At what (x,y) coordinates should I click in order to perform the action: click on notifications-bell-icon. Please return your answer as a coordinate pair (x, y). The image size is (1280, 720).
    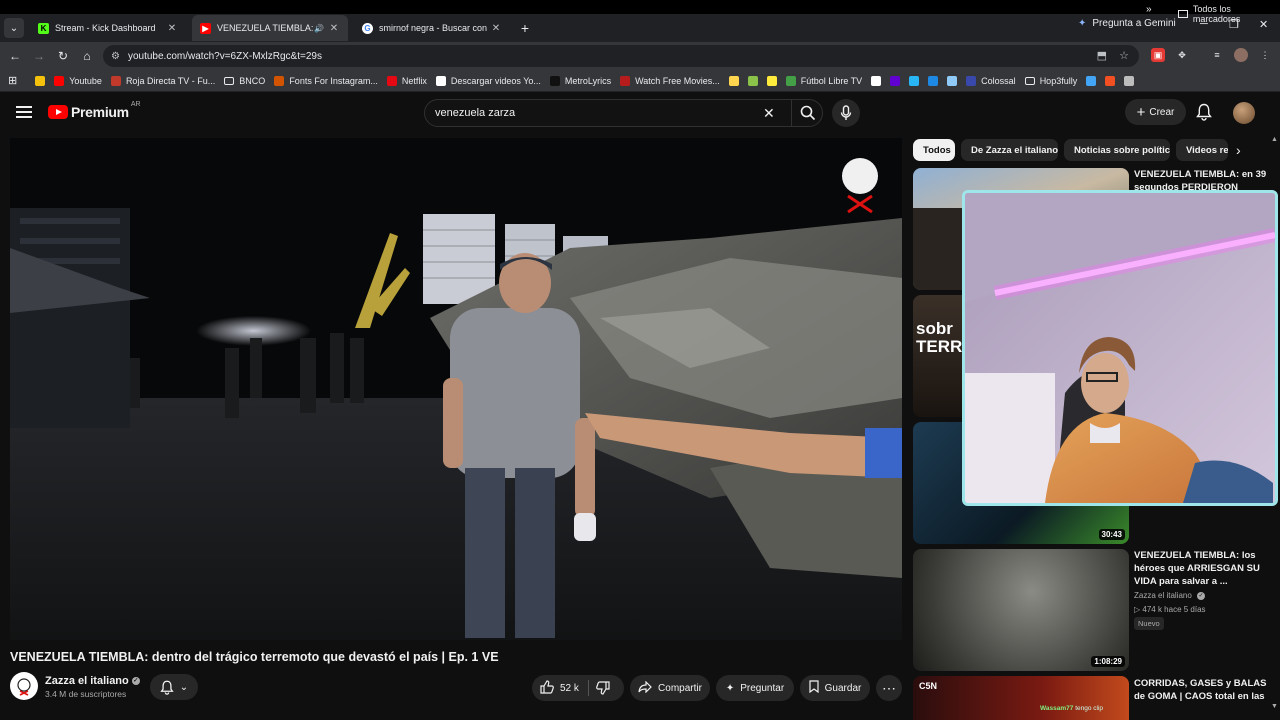
    Looking at the image, I should click on (1204, 112).